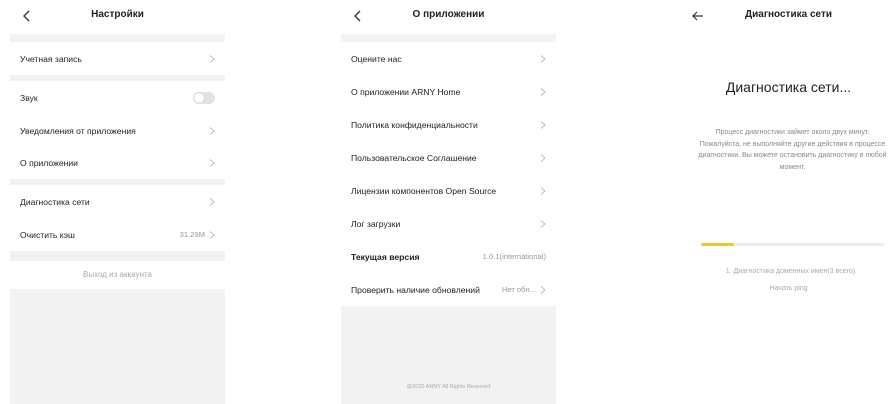 The height and width of the screenshot is (404, 896). Describe the element at coordinates (415, 289) in the screenshot. I see `about-item-label: Проверить наличие обновлений` at that location.